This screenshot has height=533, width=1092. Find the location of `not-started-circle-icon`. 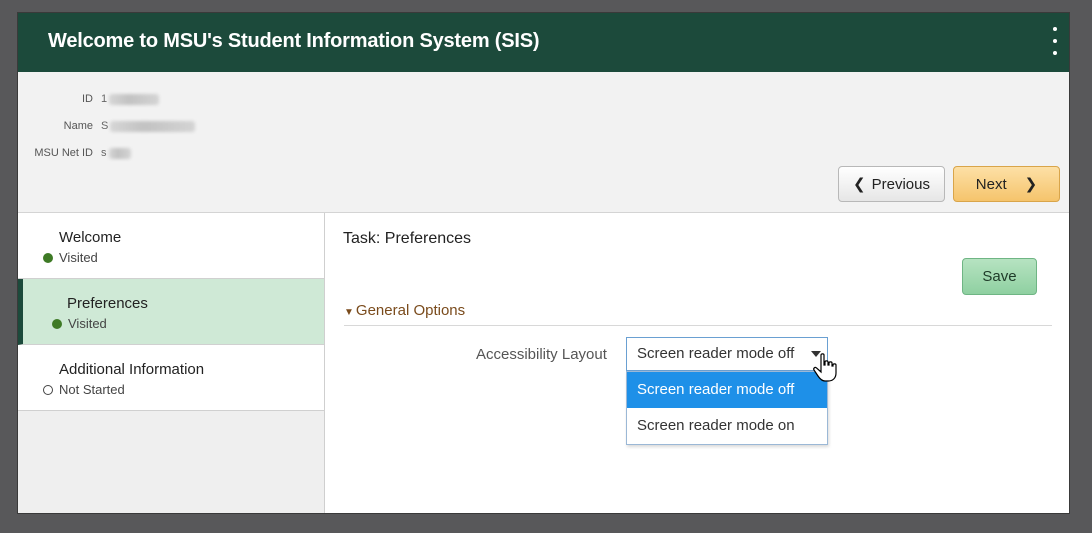

not-started-circle-icon is located at coordinates (48, 389).